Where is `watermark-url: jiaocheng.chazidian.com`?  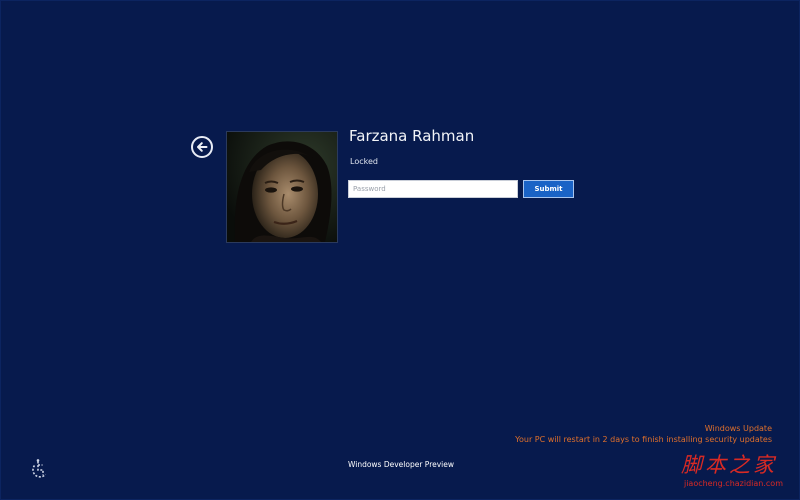
watermark-url: jiaocheng.chazidian.com is located at coordinates (733, 483).